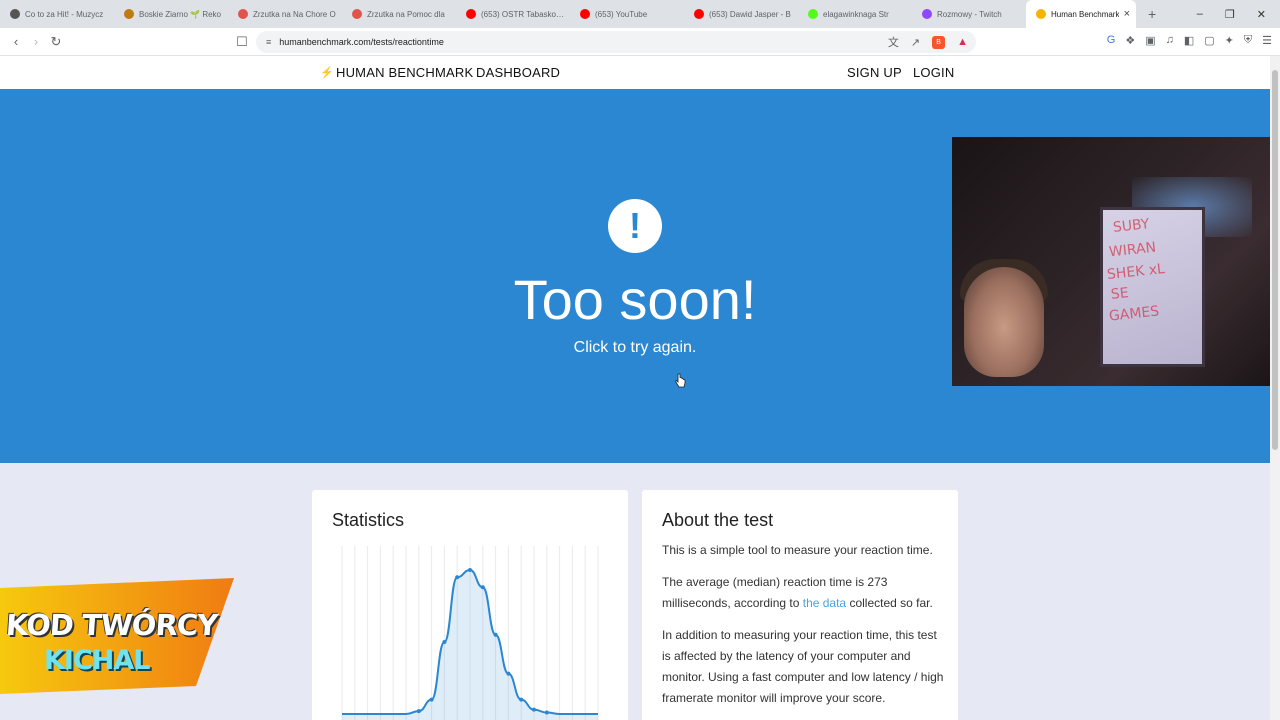  What do you see at coordinates (56, 42) in the screenshot?
I see `reload-icon: ↻` at bounding box center [56, 42].